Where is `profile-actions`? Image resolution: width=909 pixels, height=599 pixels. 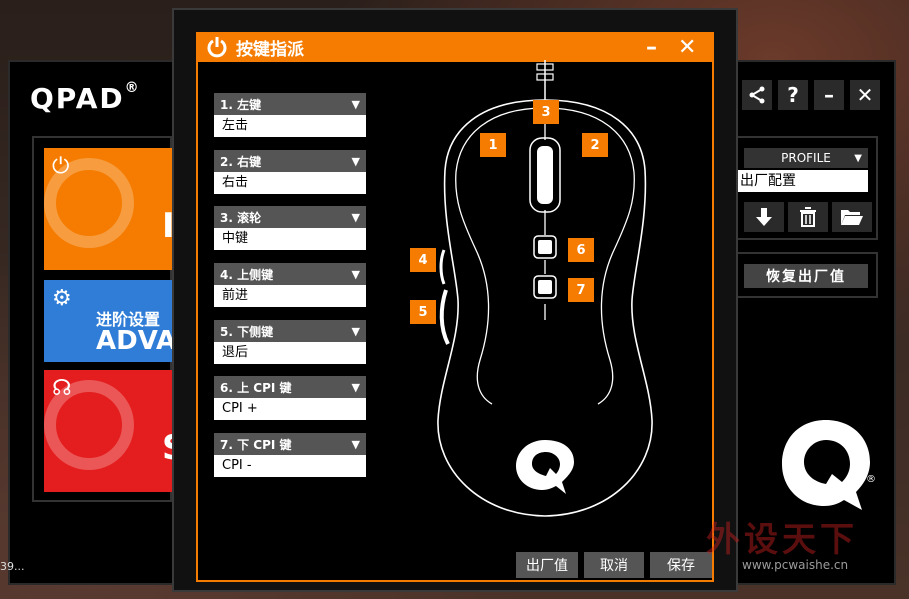
profile-actions is located at coordinates (808, 217).